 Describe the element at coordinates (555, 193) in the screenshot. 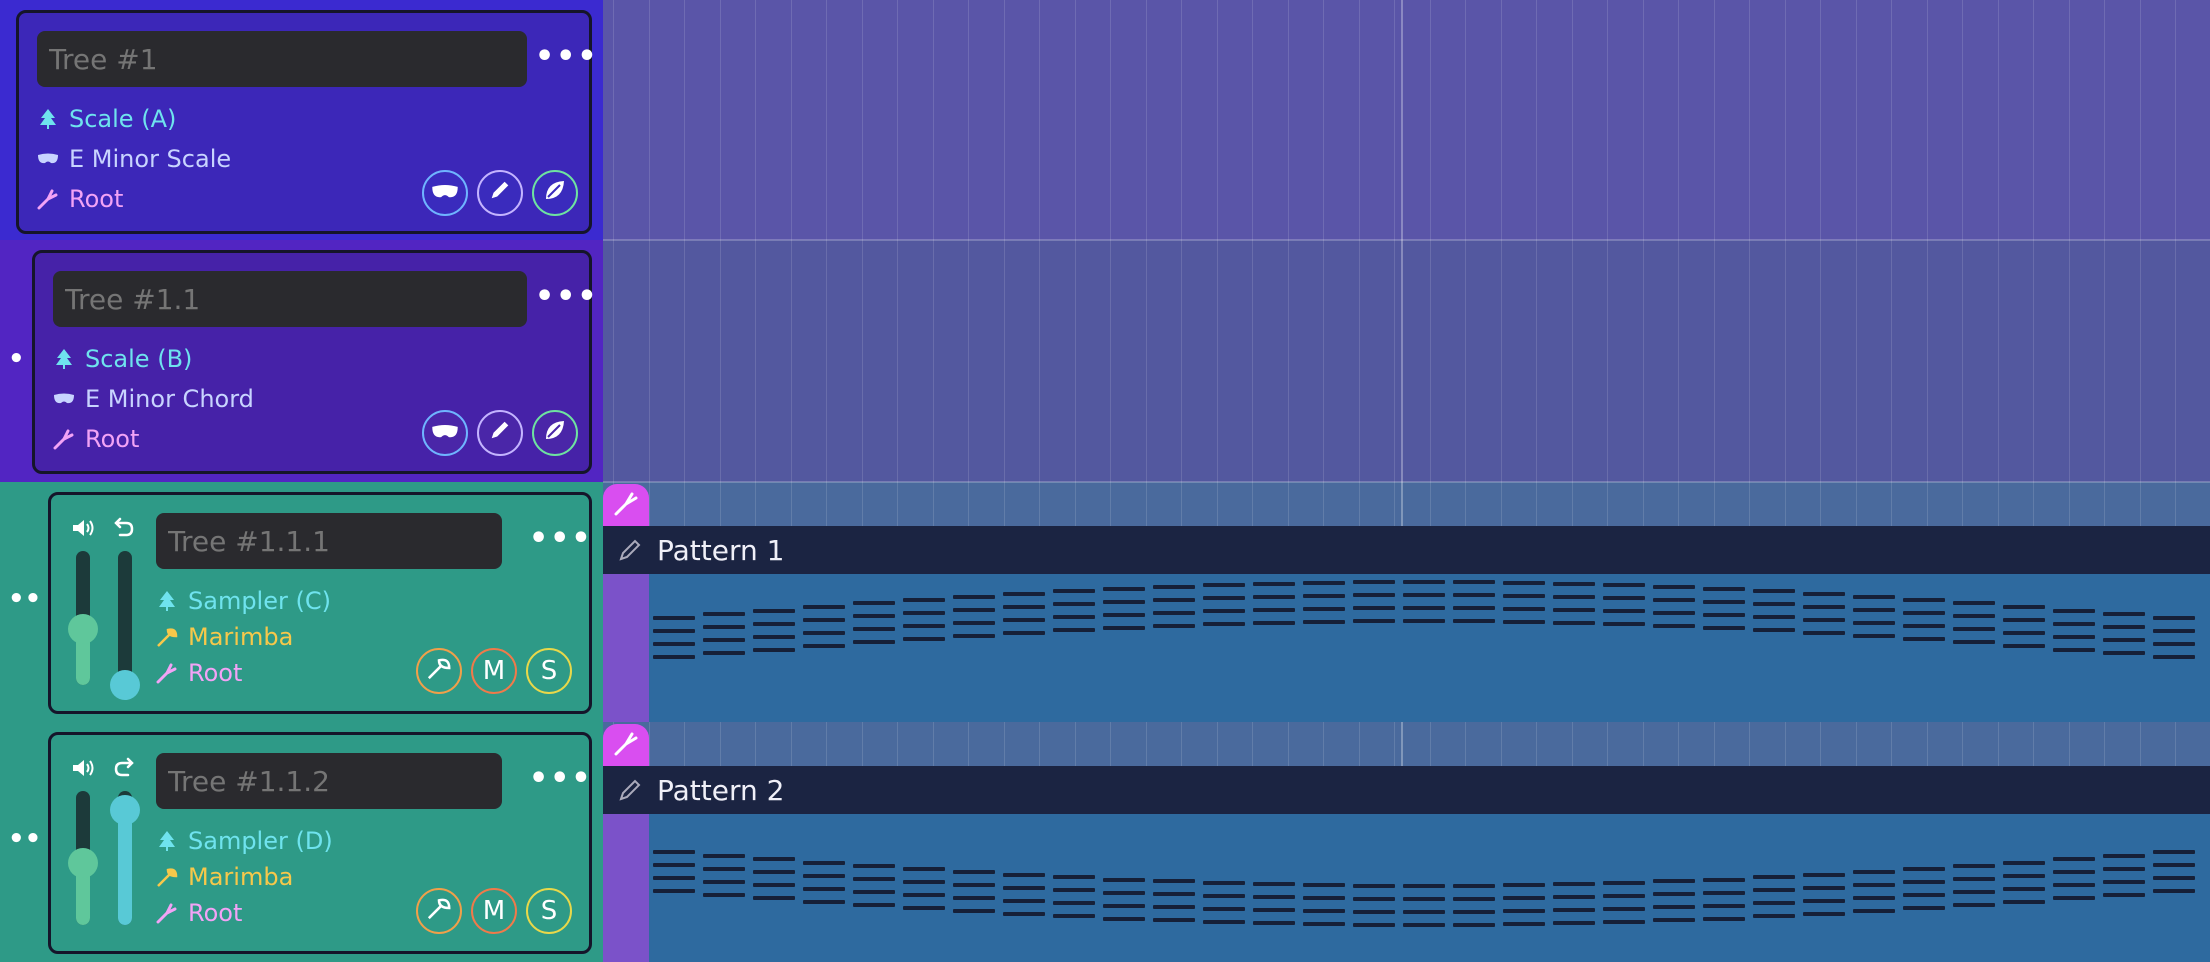

I see `leaf-button` at that location.